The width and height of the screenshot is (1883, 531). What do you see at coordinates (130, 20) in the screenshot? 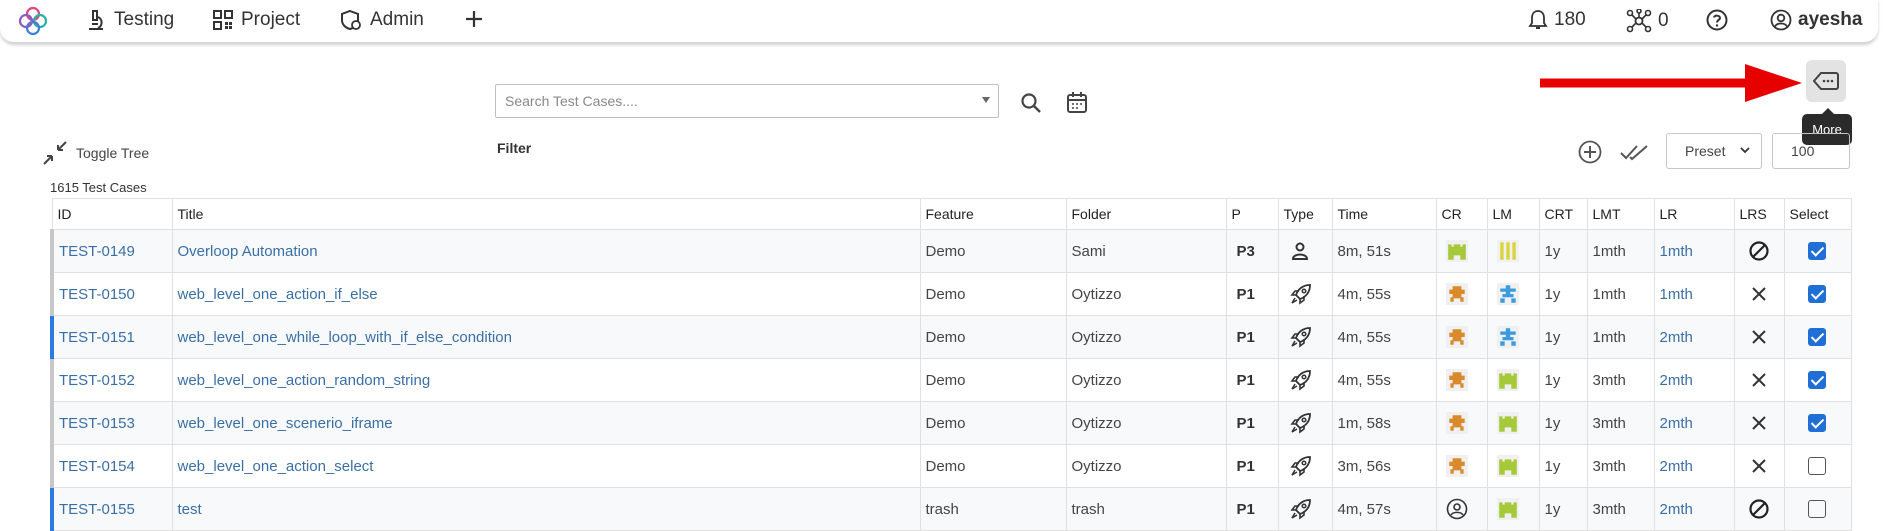
I see `nav-testing: Testing` at bounding box center [130, 20].